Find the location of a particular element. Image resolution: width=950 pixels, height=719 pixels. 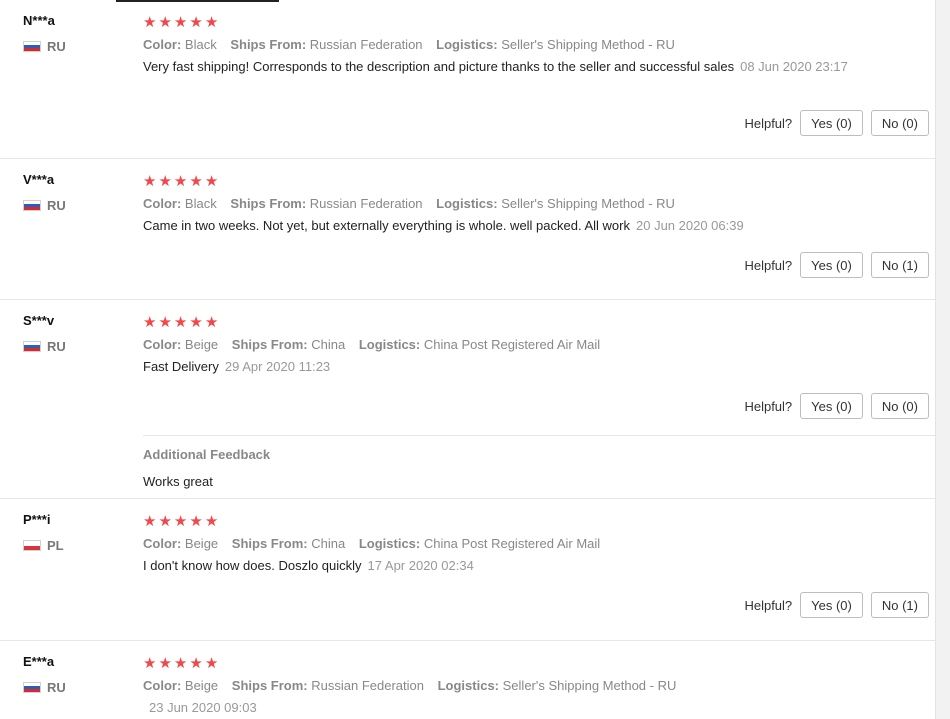

reviewer-info: E***a RU is located at coordinates (78, 674).